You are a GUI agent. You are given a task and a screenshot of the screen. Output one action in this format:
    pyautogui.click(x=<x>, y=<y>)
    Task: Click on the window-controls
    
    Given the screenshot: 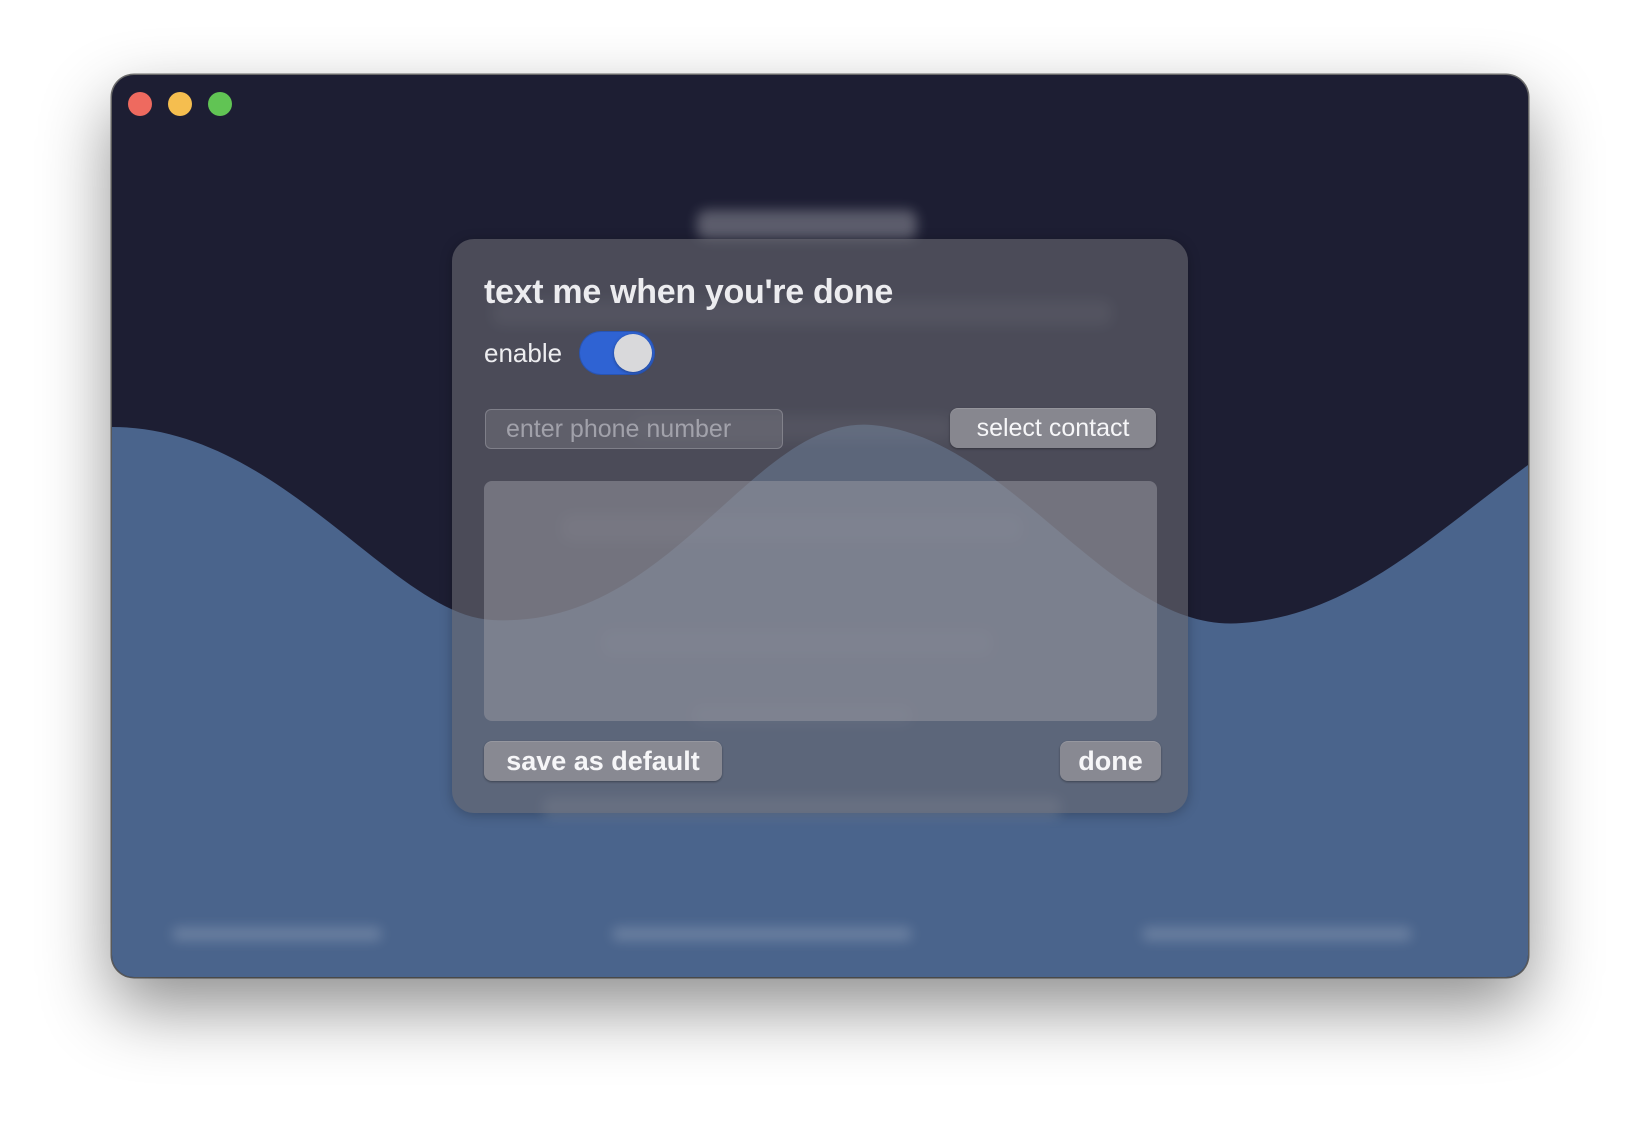 What is the action you would take?
    pyautogui.click(x=180, y=104)
    